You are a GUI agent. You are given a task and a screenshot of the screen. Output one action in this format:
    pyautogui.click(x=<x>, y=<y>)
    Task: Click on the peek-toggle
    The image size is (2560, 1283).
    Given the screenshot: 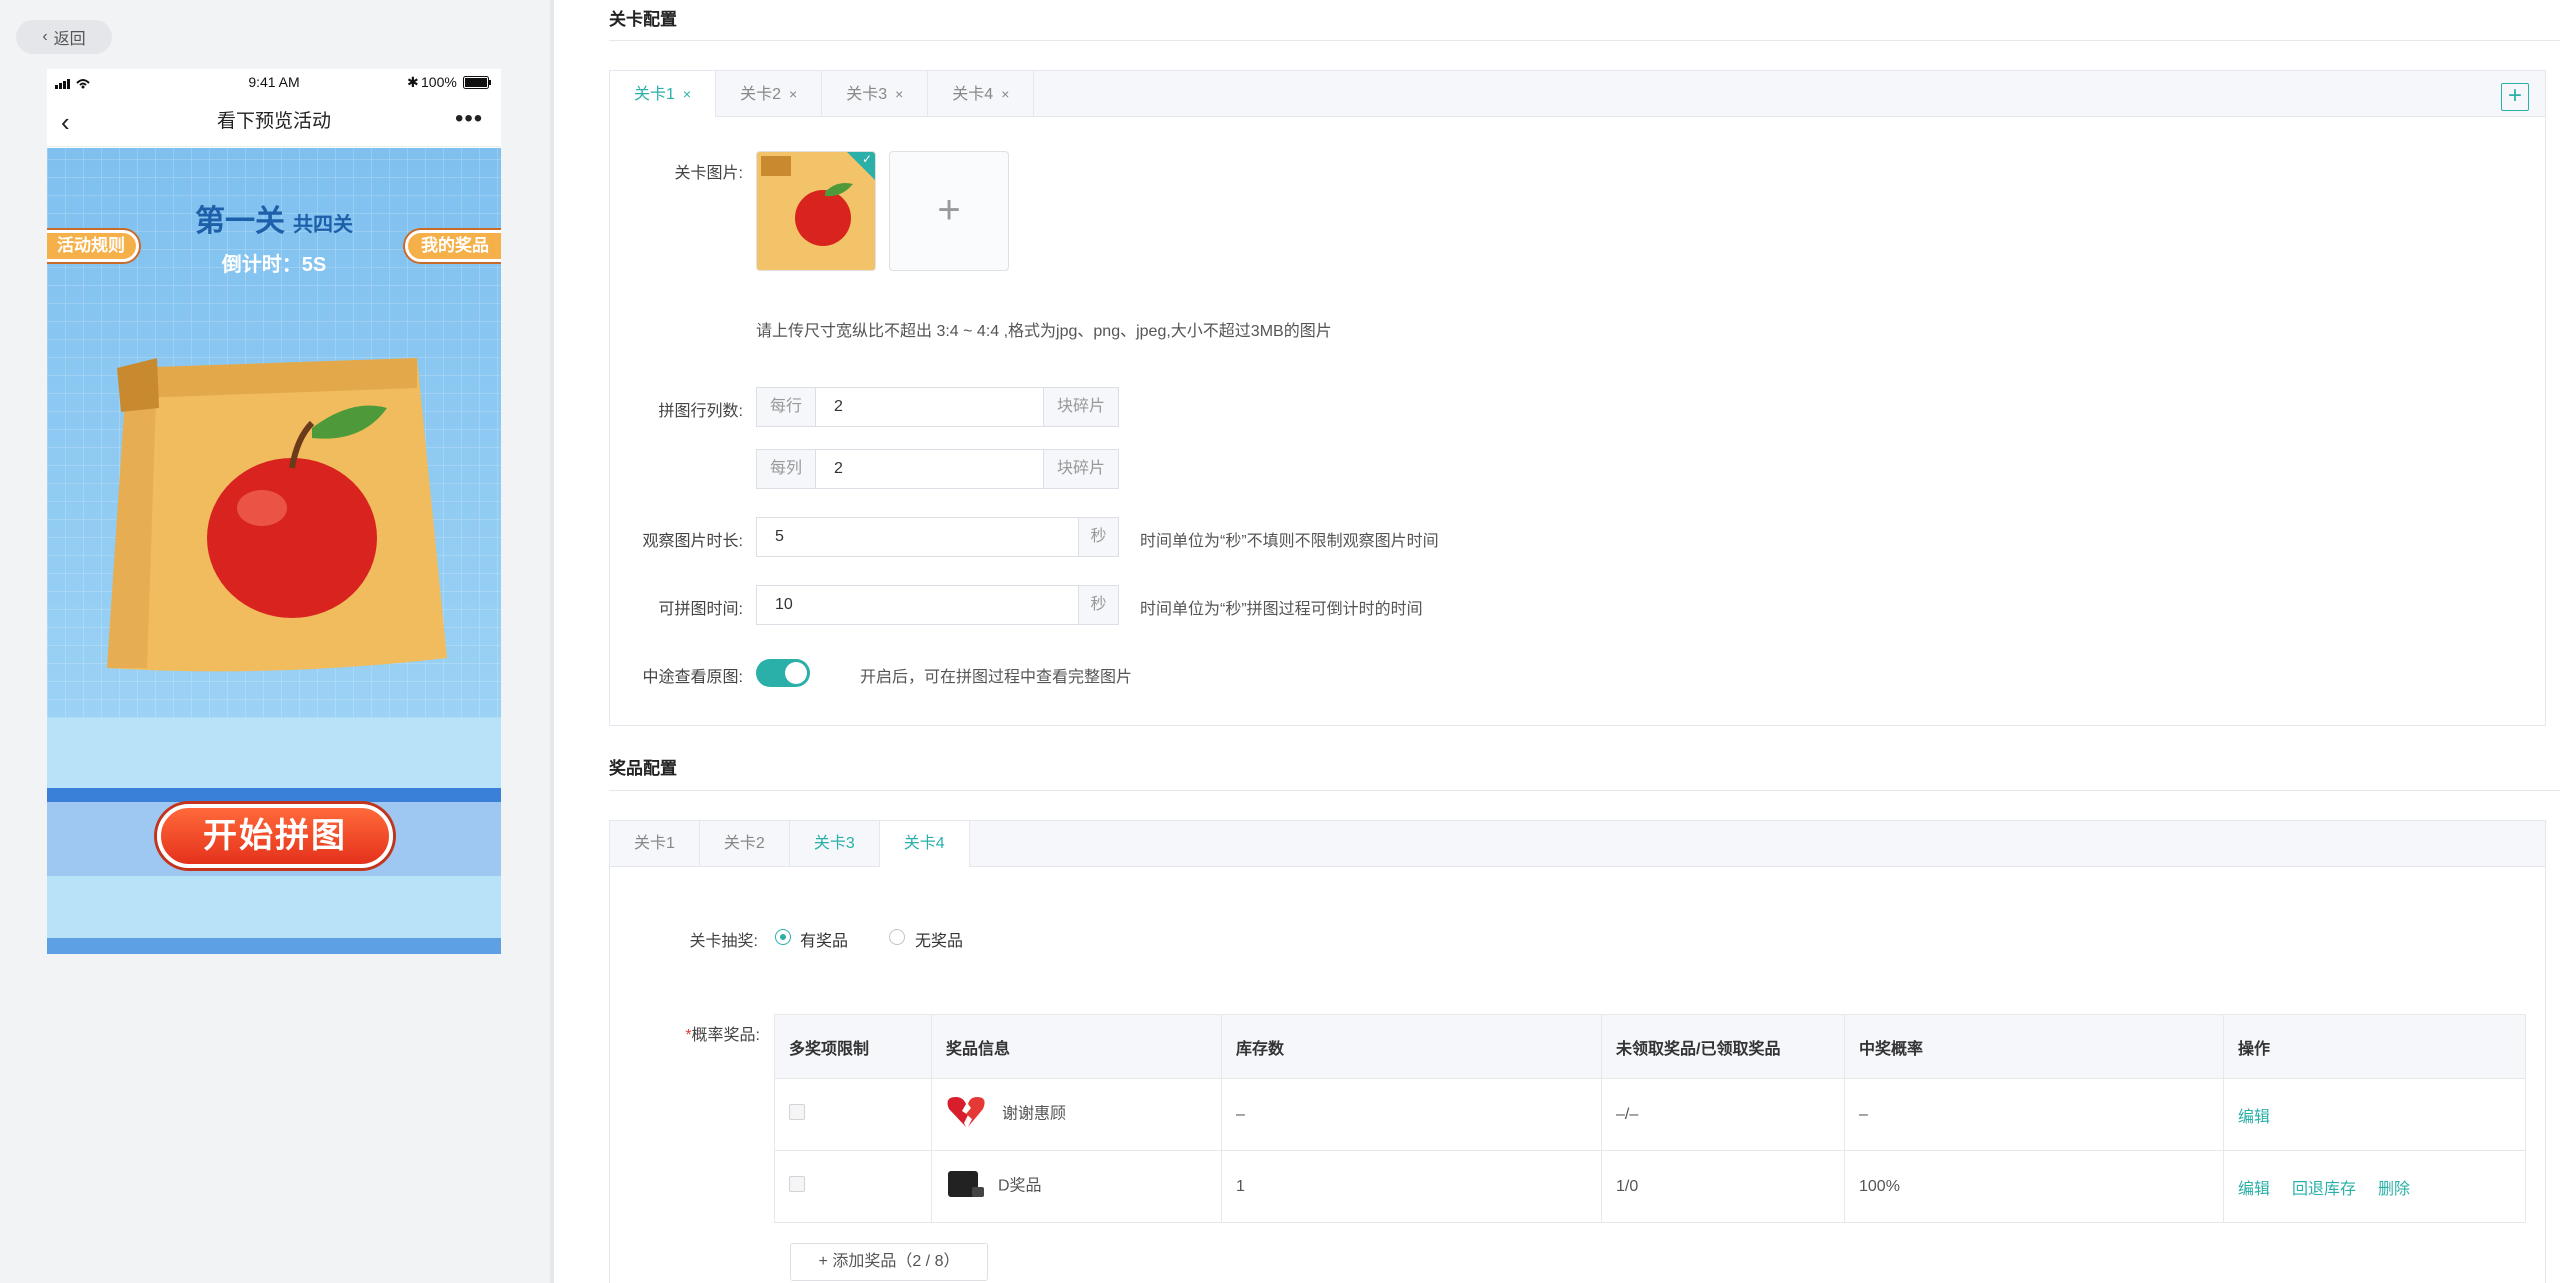 What is the action you would take?
    pyautogui.click(x=783, y=673)
    